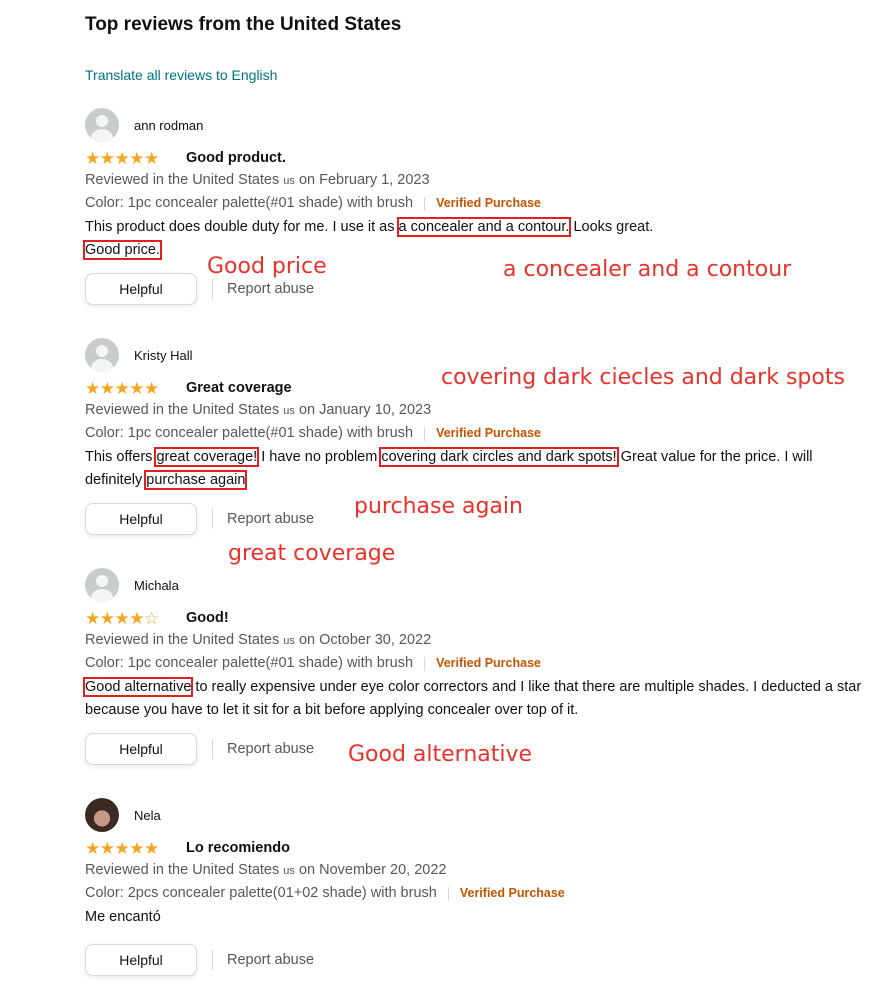 This screenshot has height=984, width=878. Describe the element at coordinates (239, 388) in the screenshot. I see `review-title: Great coverage` at that location.